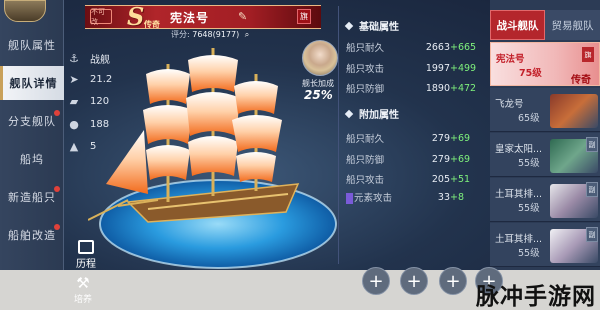  I want to click on cargo-icon: ▲, so click(74, 146).